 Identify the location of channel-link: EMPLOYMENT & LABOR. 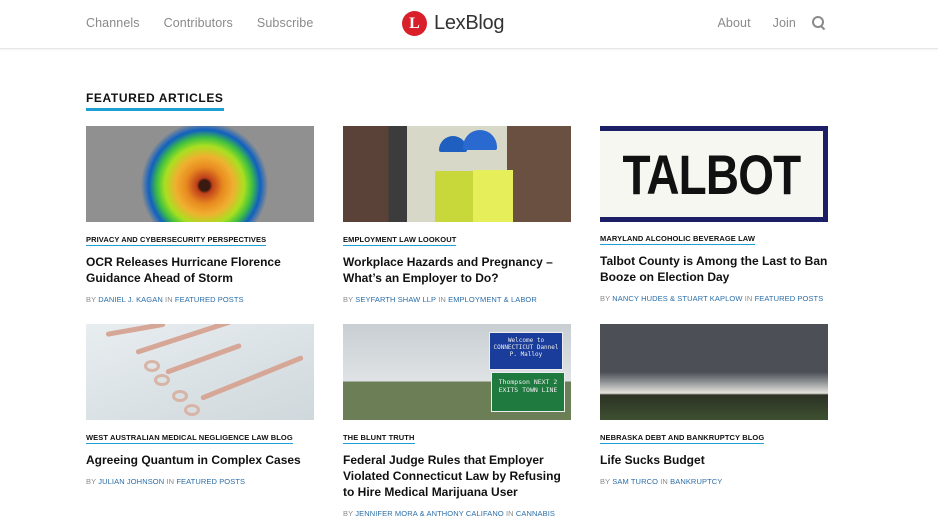
(492, 299).